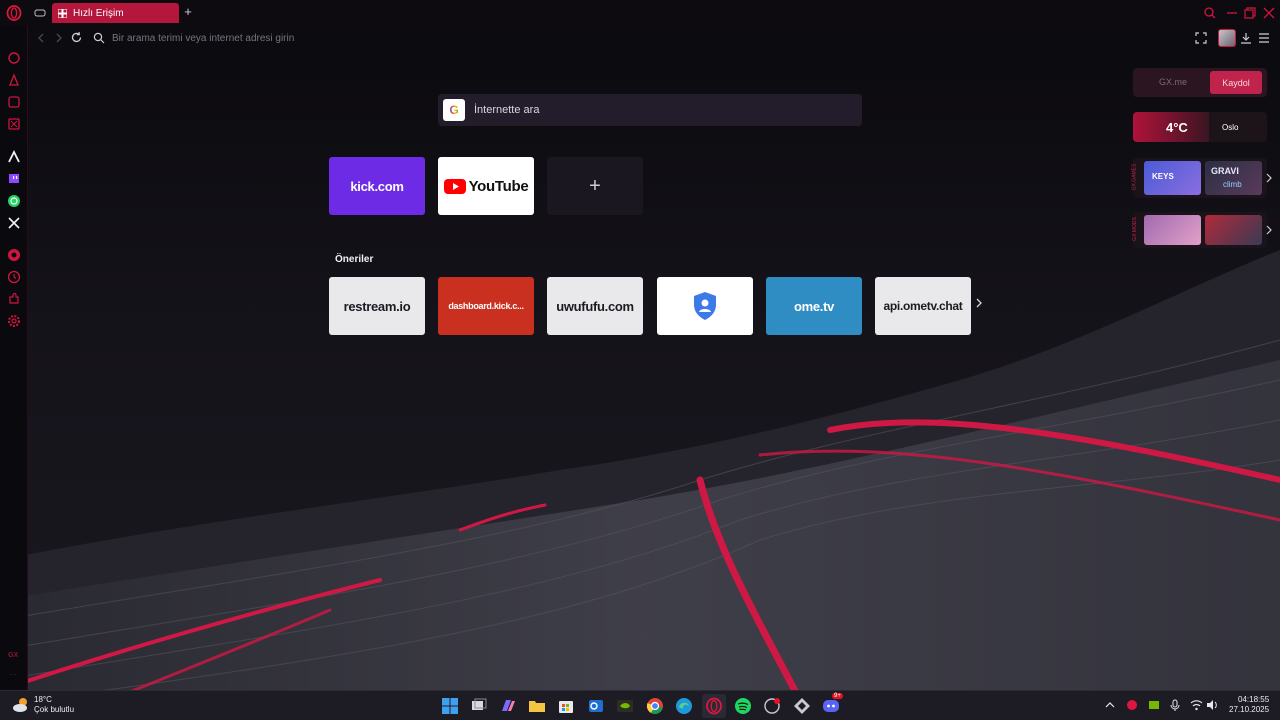  Describe the element at coordinates (40, 13) in the screenshot. I see `gamepad-icon` at that location.